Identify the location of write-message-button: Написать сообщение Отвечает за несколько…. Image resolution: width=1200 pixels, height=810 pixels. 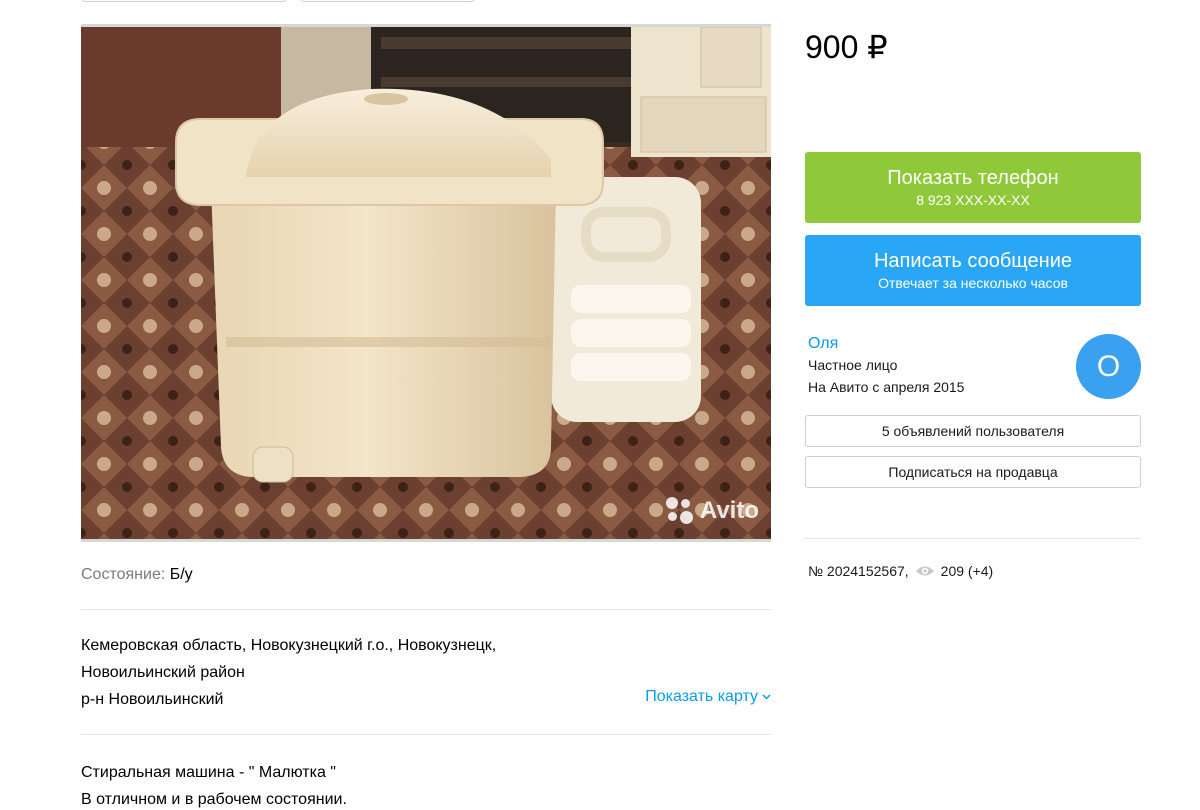
(973, 270).